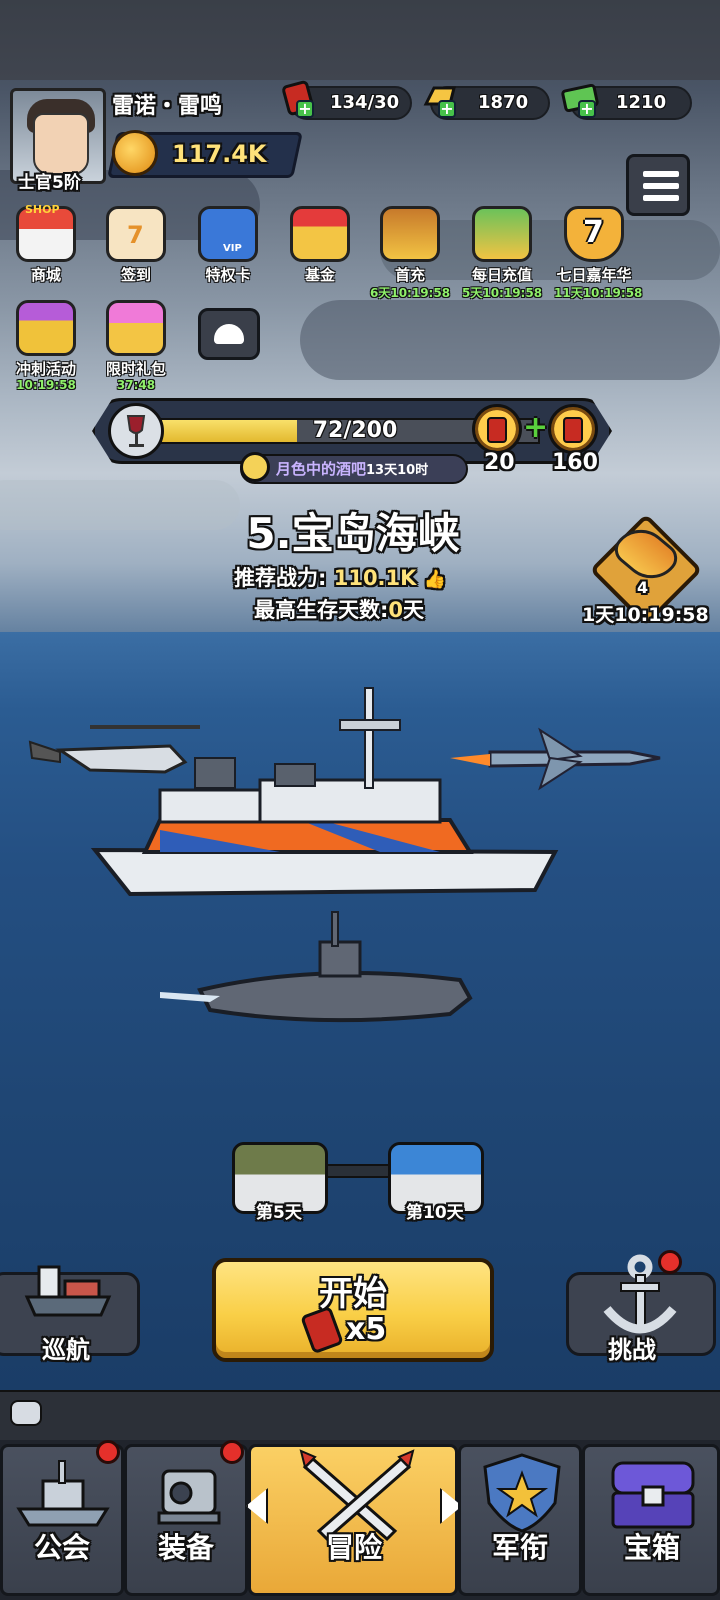 This screenshot has height=1600, width=720. I want to click on event-name: 月色中的酒吧13天10时, so click(352, 468).